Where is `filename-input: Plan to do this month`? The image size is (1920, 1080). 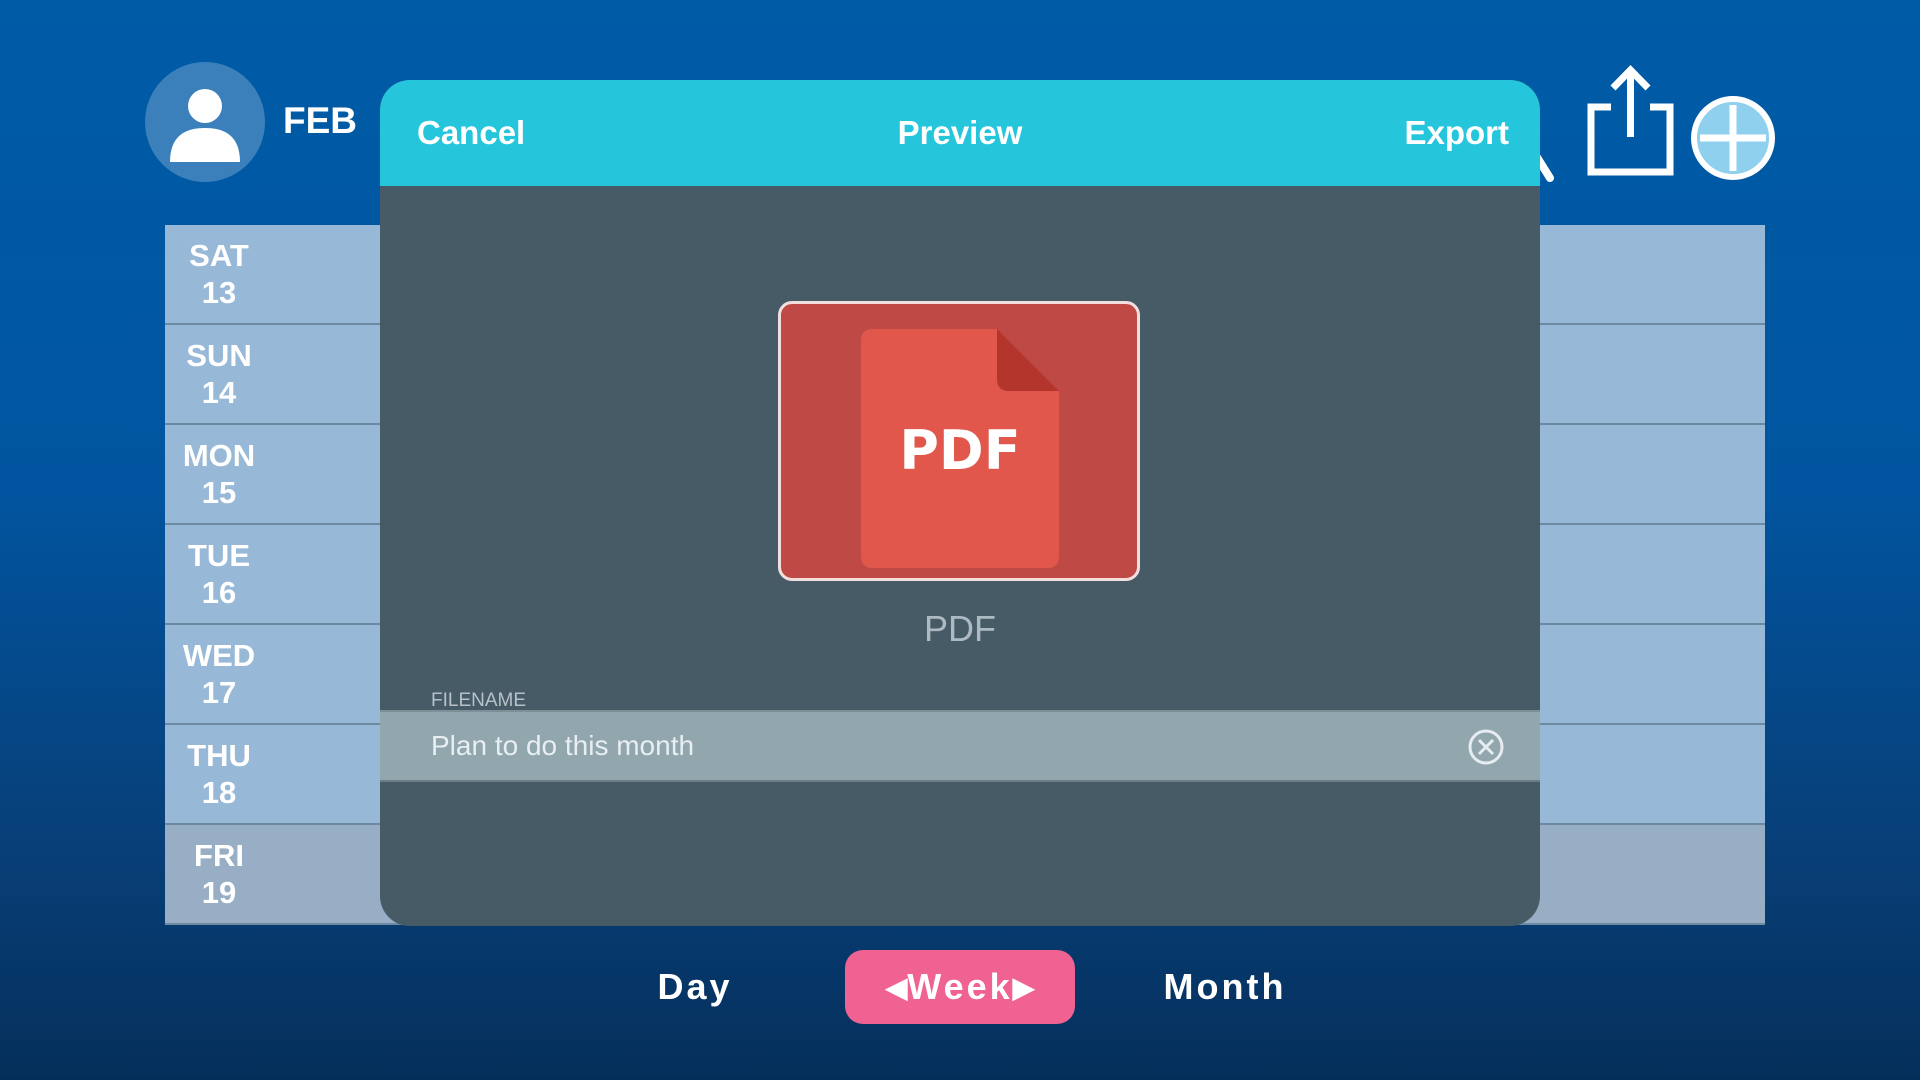
filename-input: Plan to do this month is located at coordinates (931, 746).